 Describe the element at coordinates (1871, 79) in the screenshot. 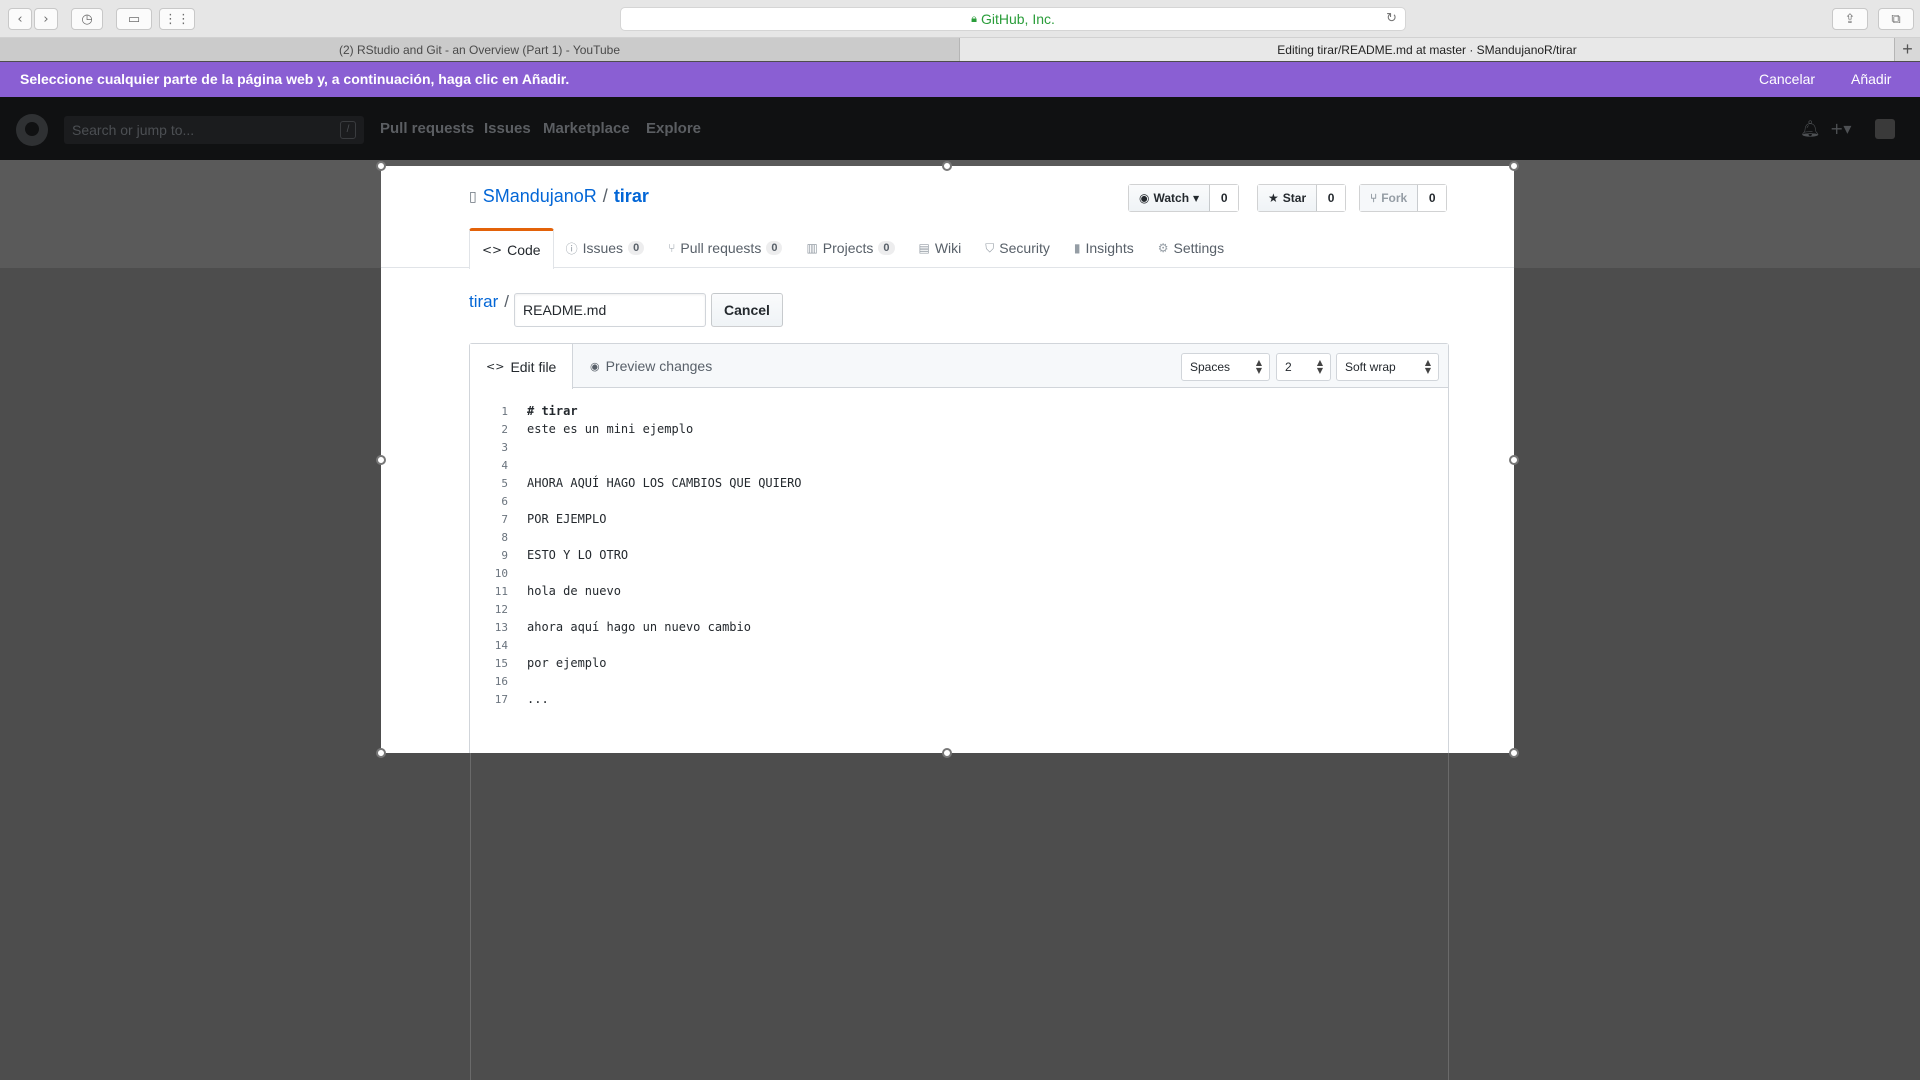

I see `banner-add-button: Añadir` at that location.